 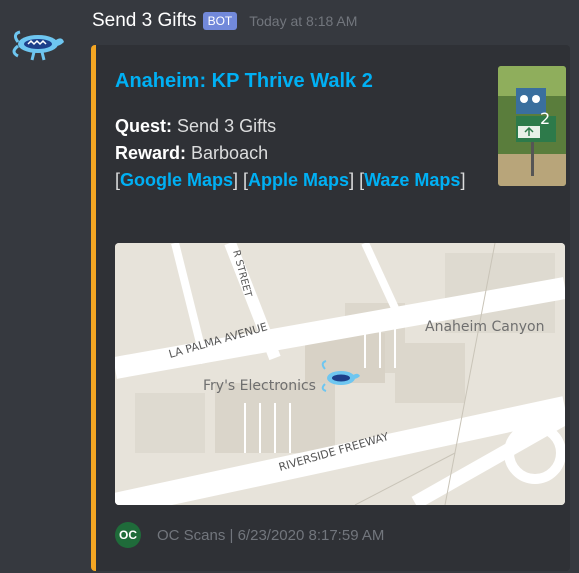 I want to click on embed-footer: OC OC Scans | 6/23/2020 8:17:59 AM, so click(x=249, y=535).